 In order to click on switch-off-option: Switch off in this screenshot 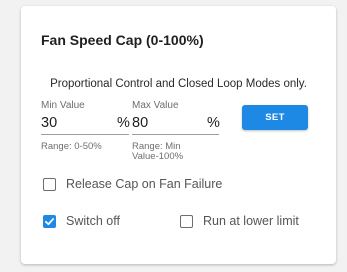, I will do `click(81, 221)`.